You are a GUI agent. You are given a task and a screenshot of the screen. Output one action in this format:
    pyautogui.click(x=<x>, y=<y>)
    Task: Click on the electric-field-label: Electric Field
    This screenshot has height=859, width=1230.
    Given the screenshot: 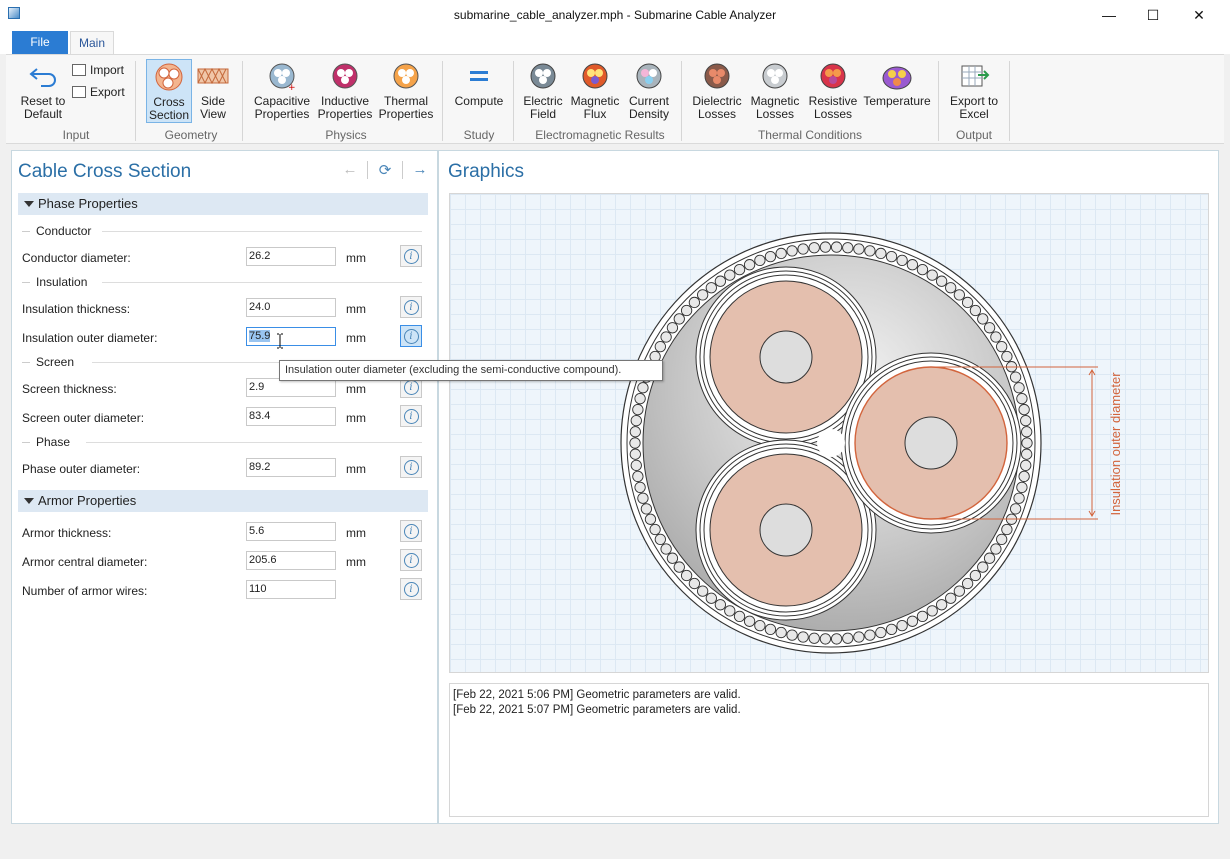 What is the action you would take?
    pyautogui.click(x=543, y=107)
    